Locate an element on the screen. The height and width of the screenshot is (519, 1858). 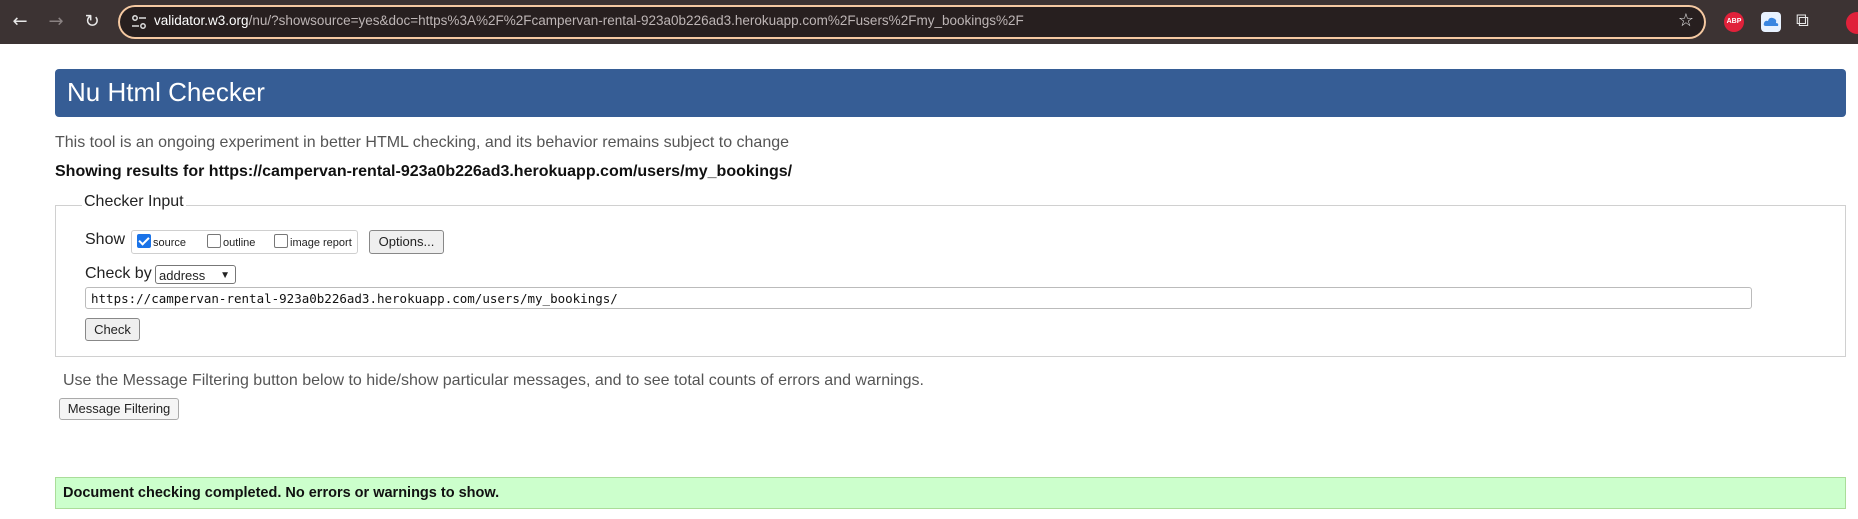
site-settings-icon is located at coordinates (139, 22).